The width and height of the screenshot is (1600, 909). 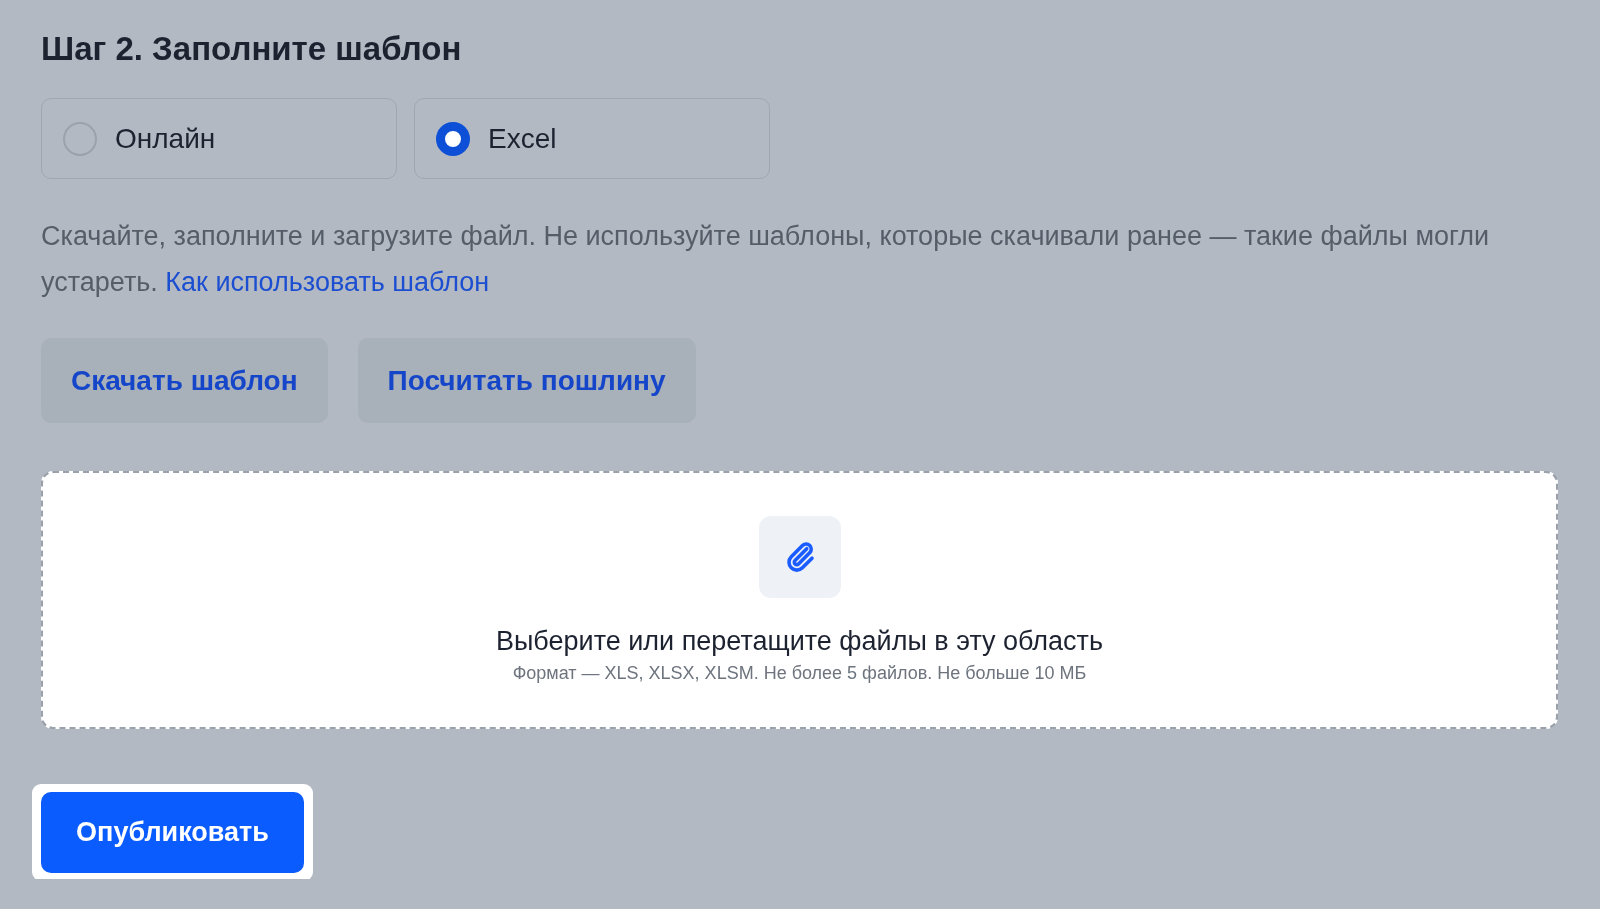 What do you see at coordinates (522, 138) in the screenshot?
I see `option-label: Excel` at bounding box center [522, 138].